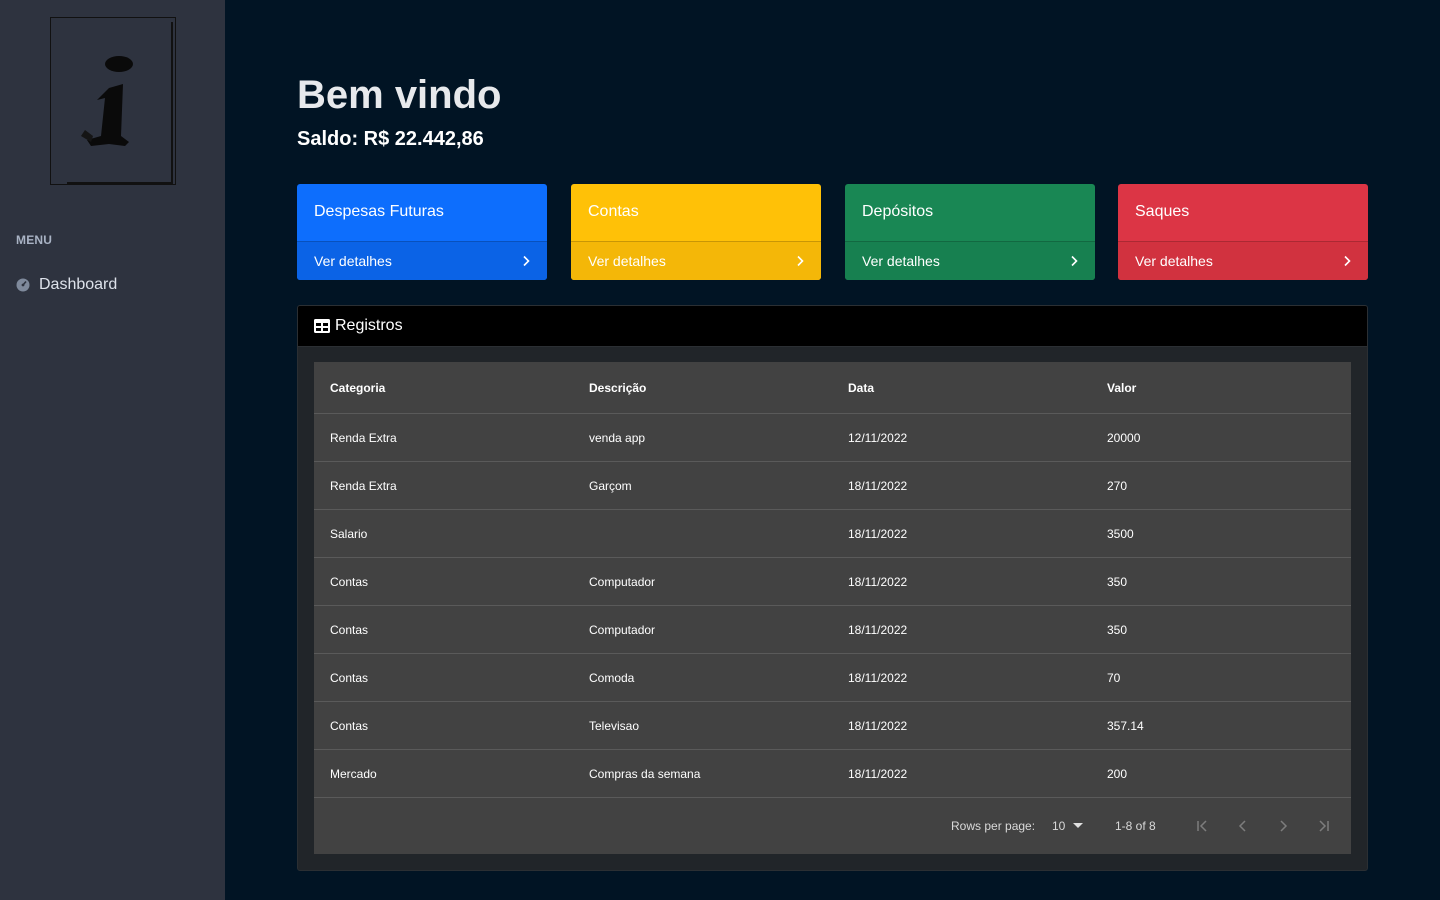 This screenshot has width=1440, height=900. What do you see at coordinates (610, 485) in the screenshot?
I see `table-cell: Garçom` at bounding box center [610, 485].